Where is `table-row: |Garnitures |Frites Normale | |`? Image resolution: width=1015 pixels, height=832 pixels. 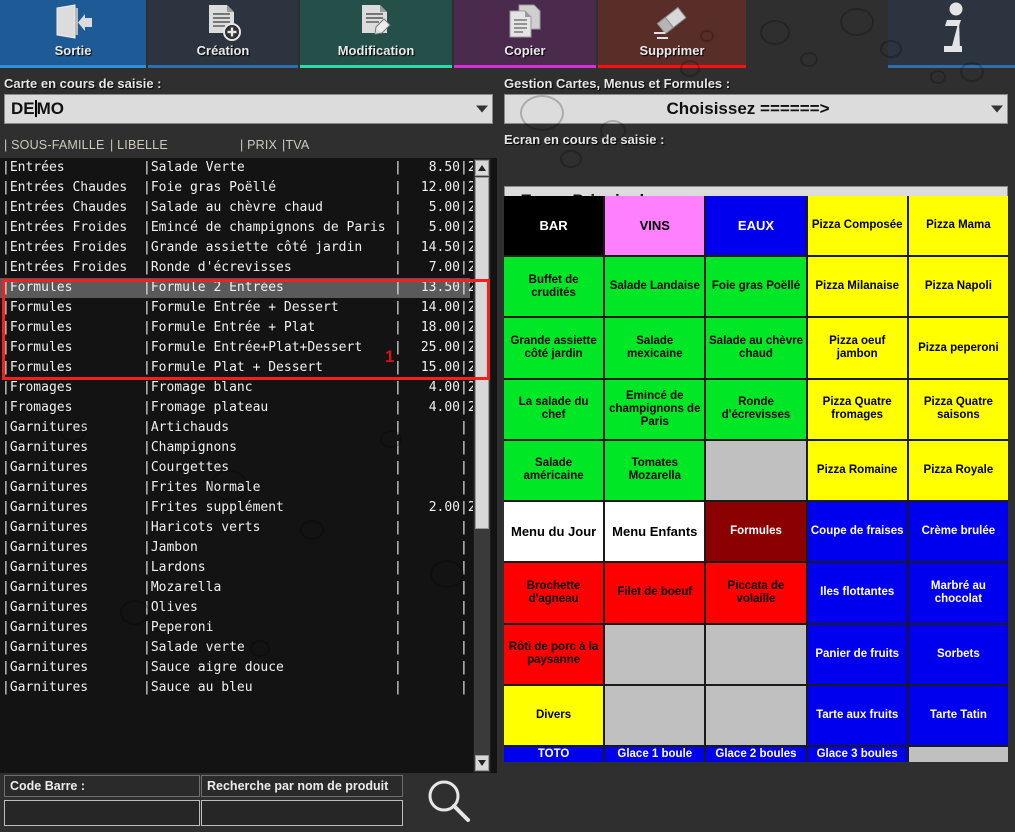
table-row: |Garnitures |Frites Normale | | is located at coordinates (235, 488).